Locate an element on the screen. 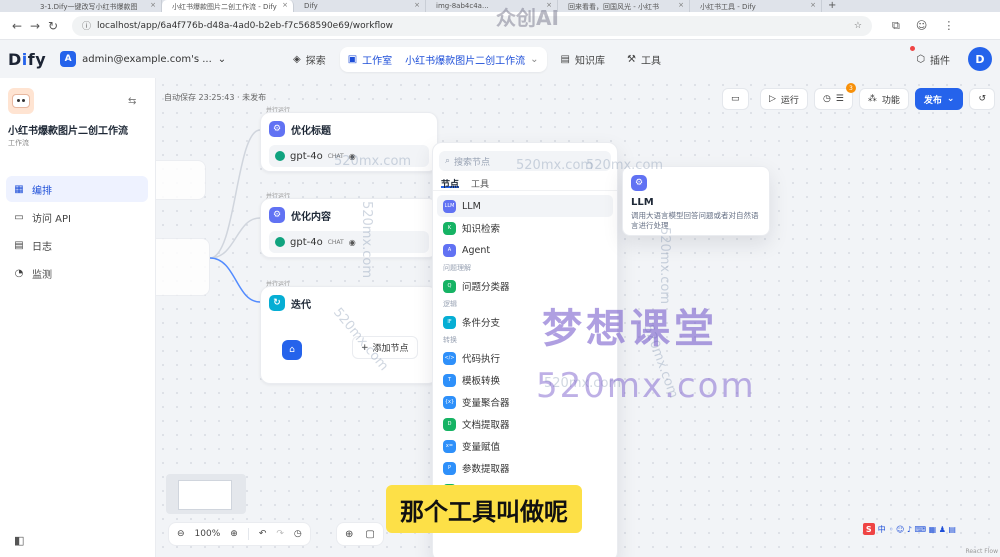 The image size is (1000, 557). node-type-icon: </> is located at coordinates (449, 358).